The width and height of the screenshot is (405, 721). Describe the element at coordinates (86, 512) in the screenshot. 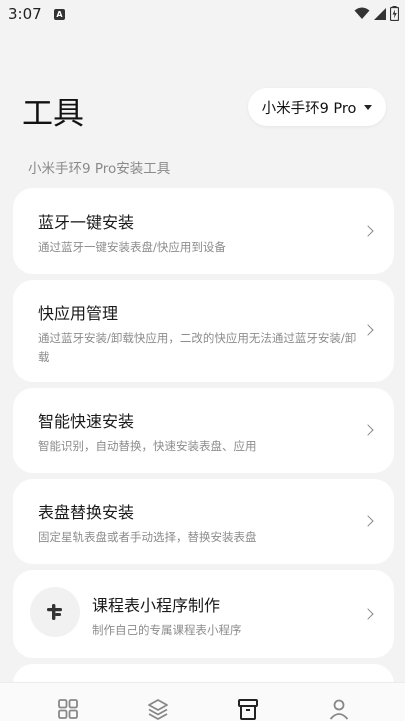

I see `tool-card-title: 表盘替换安装` at that location.